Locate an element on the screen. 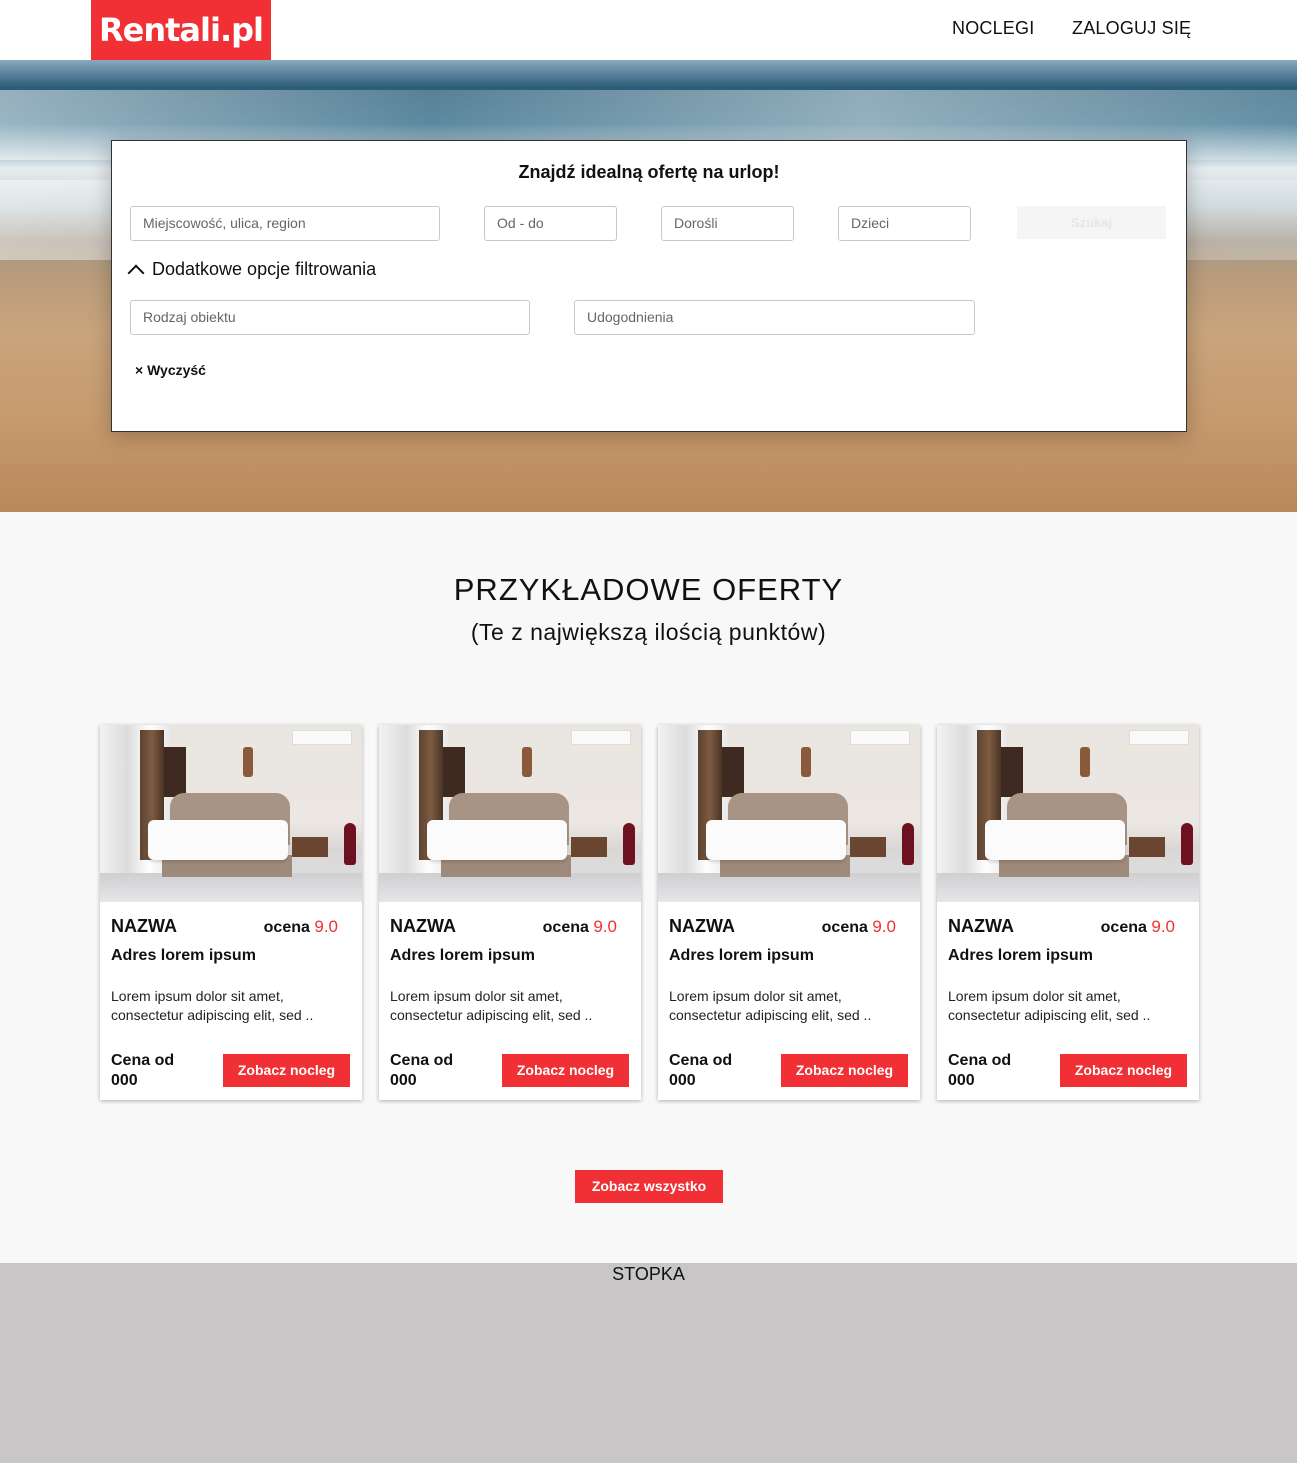  site-header: Rentali.pl NOCLEGI ZALOGUJ SIĘ is located at coordinates (648, 30).